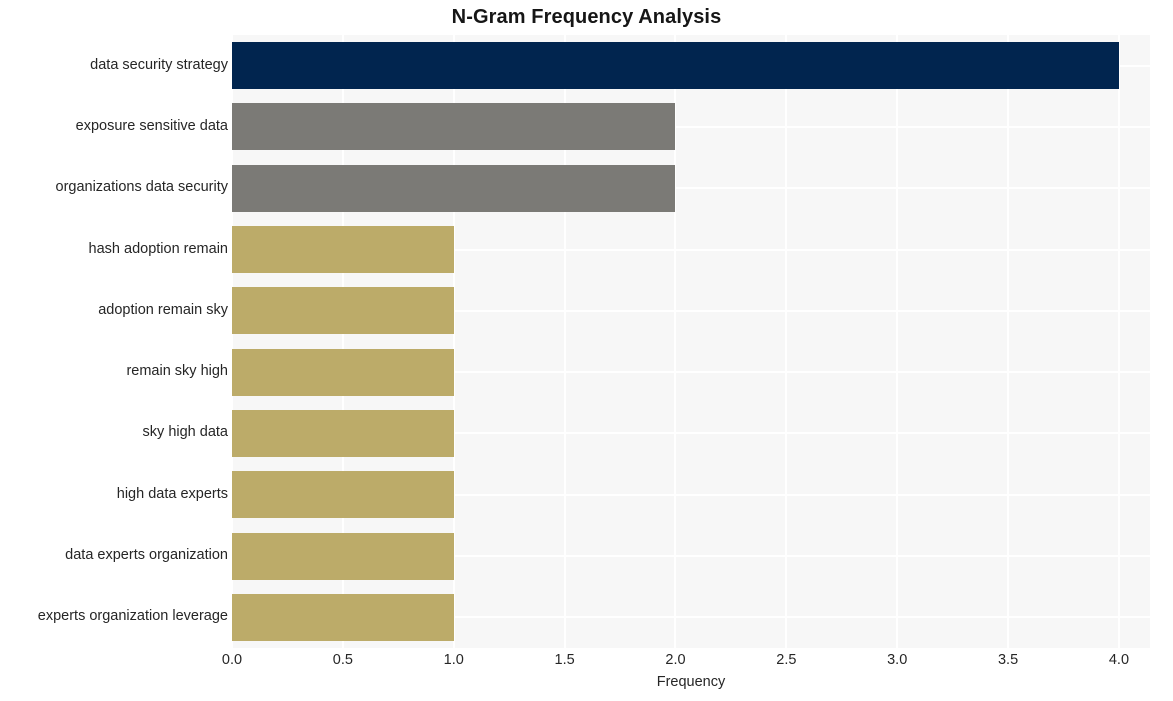  Describe the element at coordinates (185, 432) in the screenshot. I see `y-axis-tick-label: sky high data` at that location.